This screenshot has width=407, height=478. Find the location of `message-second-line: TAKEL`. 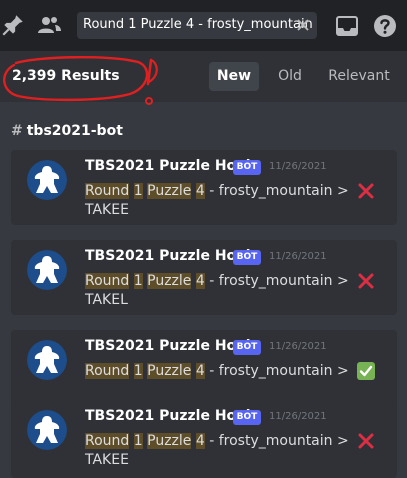

message-second-line: TAKEL is located at coordinates (106, 300).